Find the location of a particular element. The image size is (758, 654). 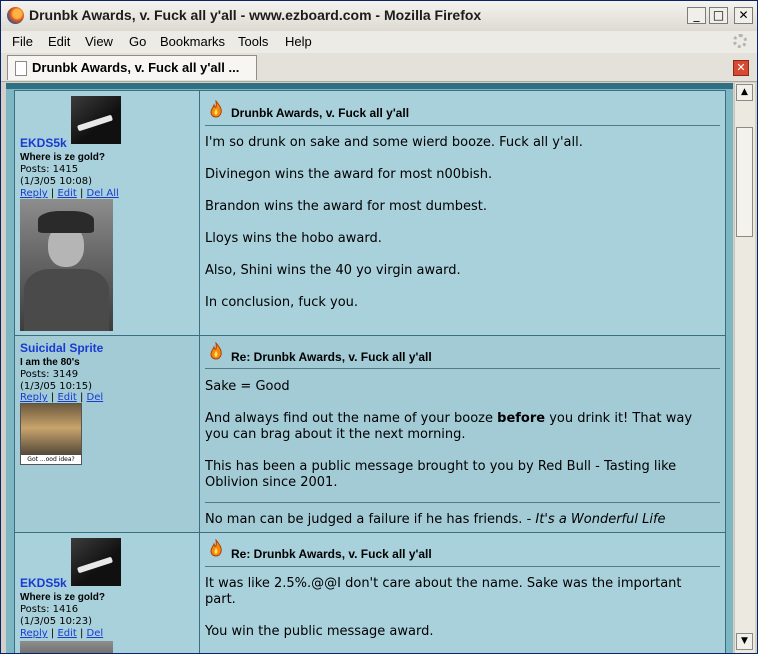

menu-file: File is located at coordinates (22, 41).